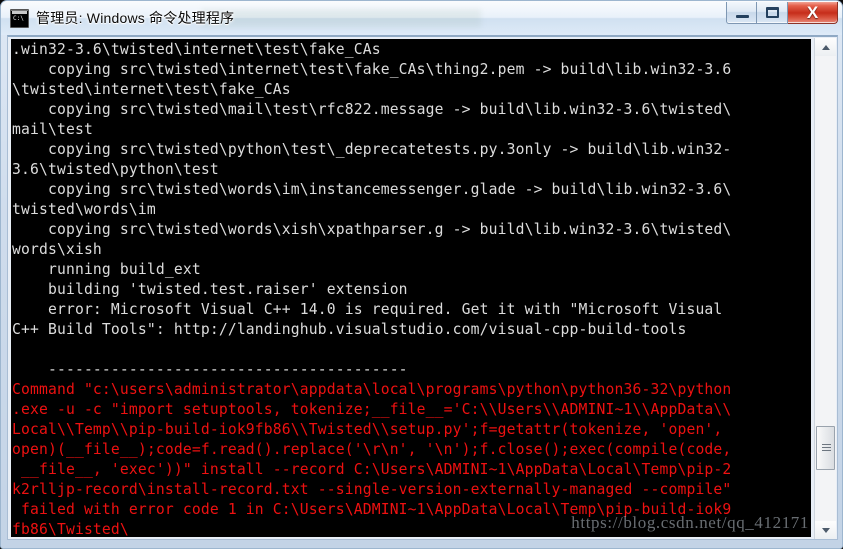  I want to click on close-button: X, so click(813, 13).